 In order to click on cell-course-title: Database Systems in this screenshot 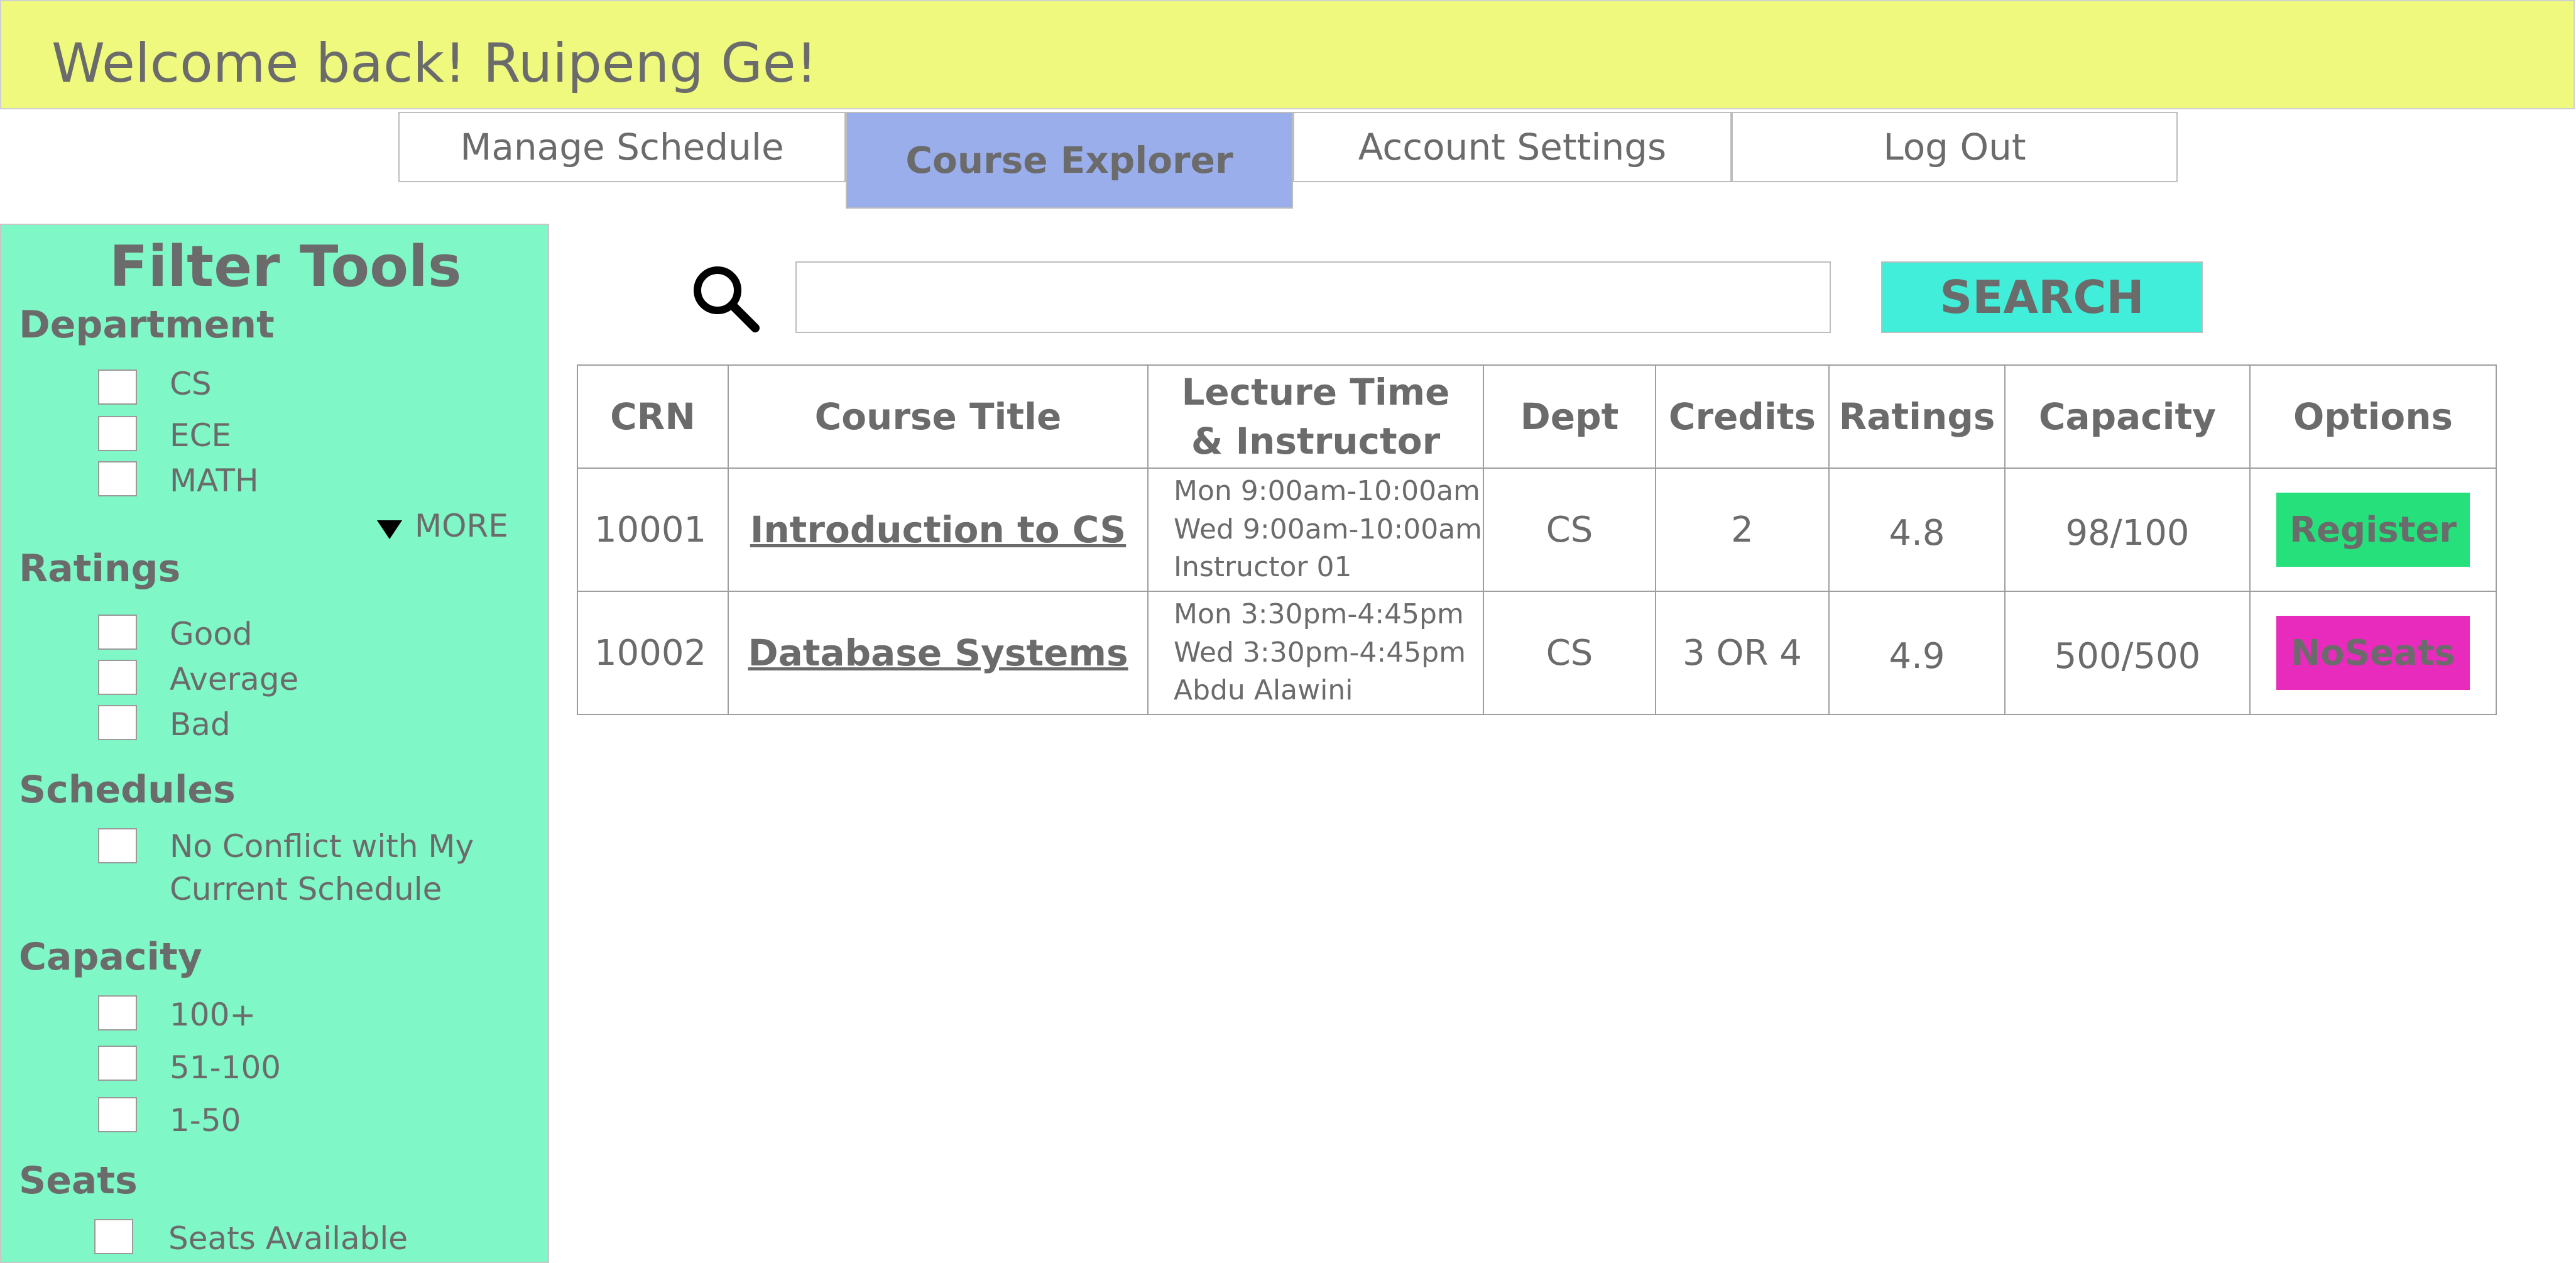, I will do `click(938, 653)`.